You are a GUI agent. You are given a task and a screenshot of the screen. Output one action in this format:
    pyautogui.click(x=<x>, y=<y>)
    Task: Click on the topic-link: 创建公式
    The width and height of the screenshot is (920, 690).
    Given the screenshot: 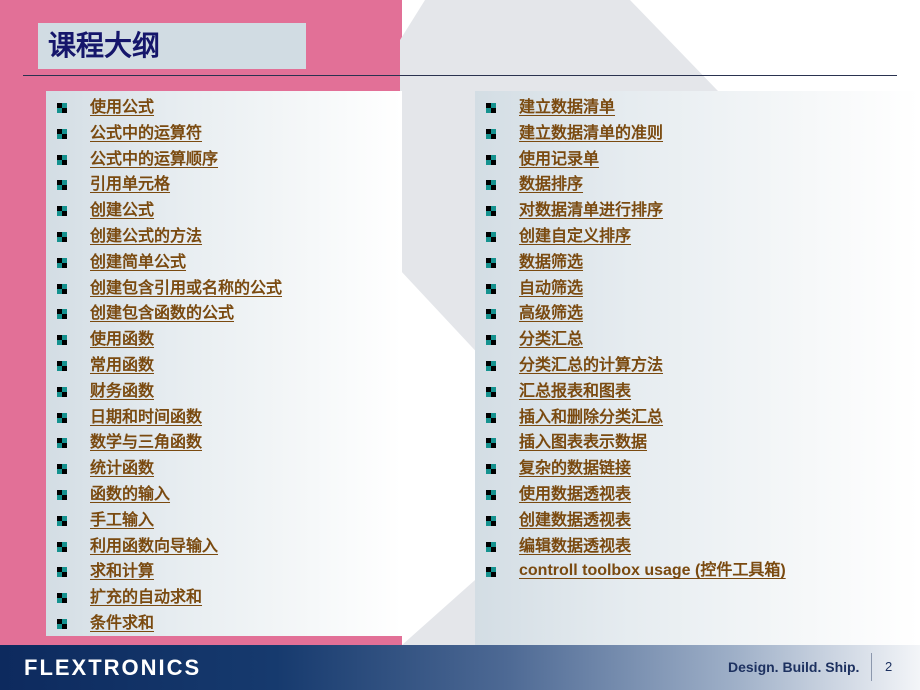 What is the action you would take?
    pyautogui.click(x=122, y=210)
    